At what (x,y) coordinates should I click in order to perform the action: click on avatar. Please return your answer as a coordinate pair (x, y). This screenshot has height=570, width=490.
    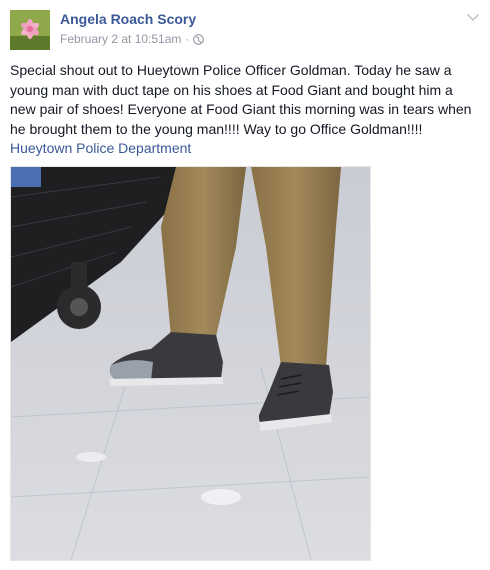
    Looking at the image, I should click on (30, 30).